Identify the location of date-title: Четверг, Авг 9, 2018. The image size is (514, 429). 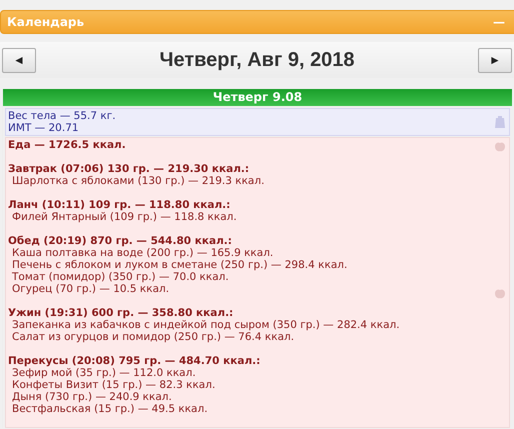
(257, 60).